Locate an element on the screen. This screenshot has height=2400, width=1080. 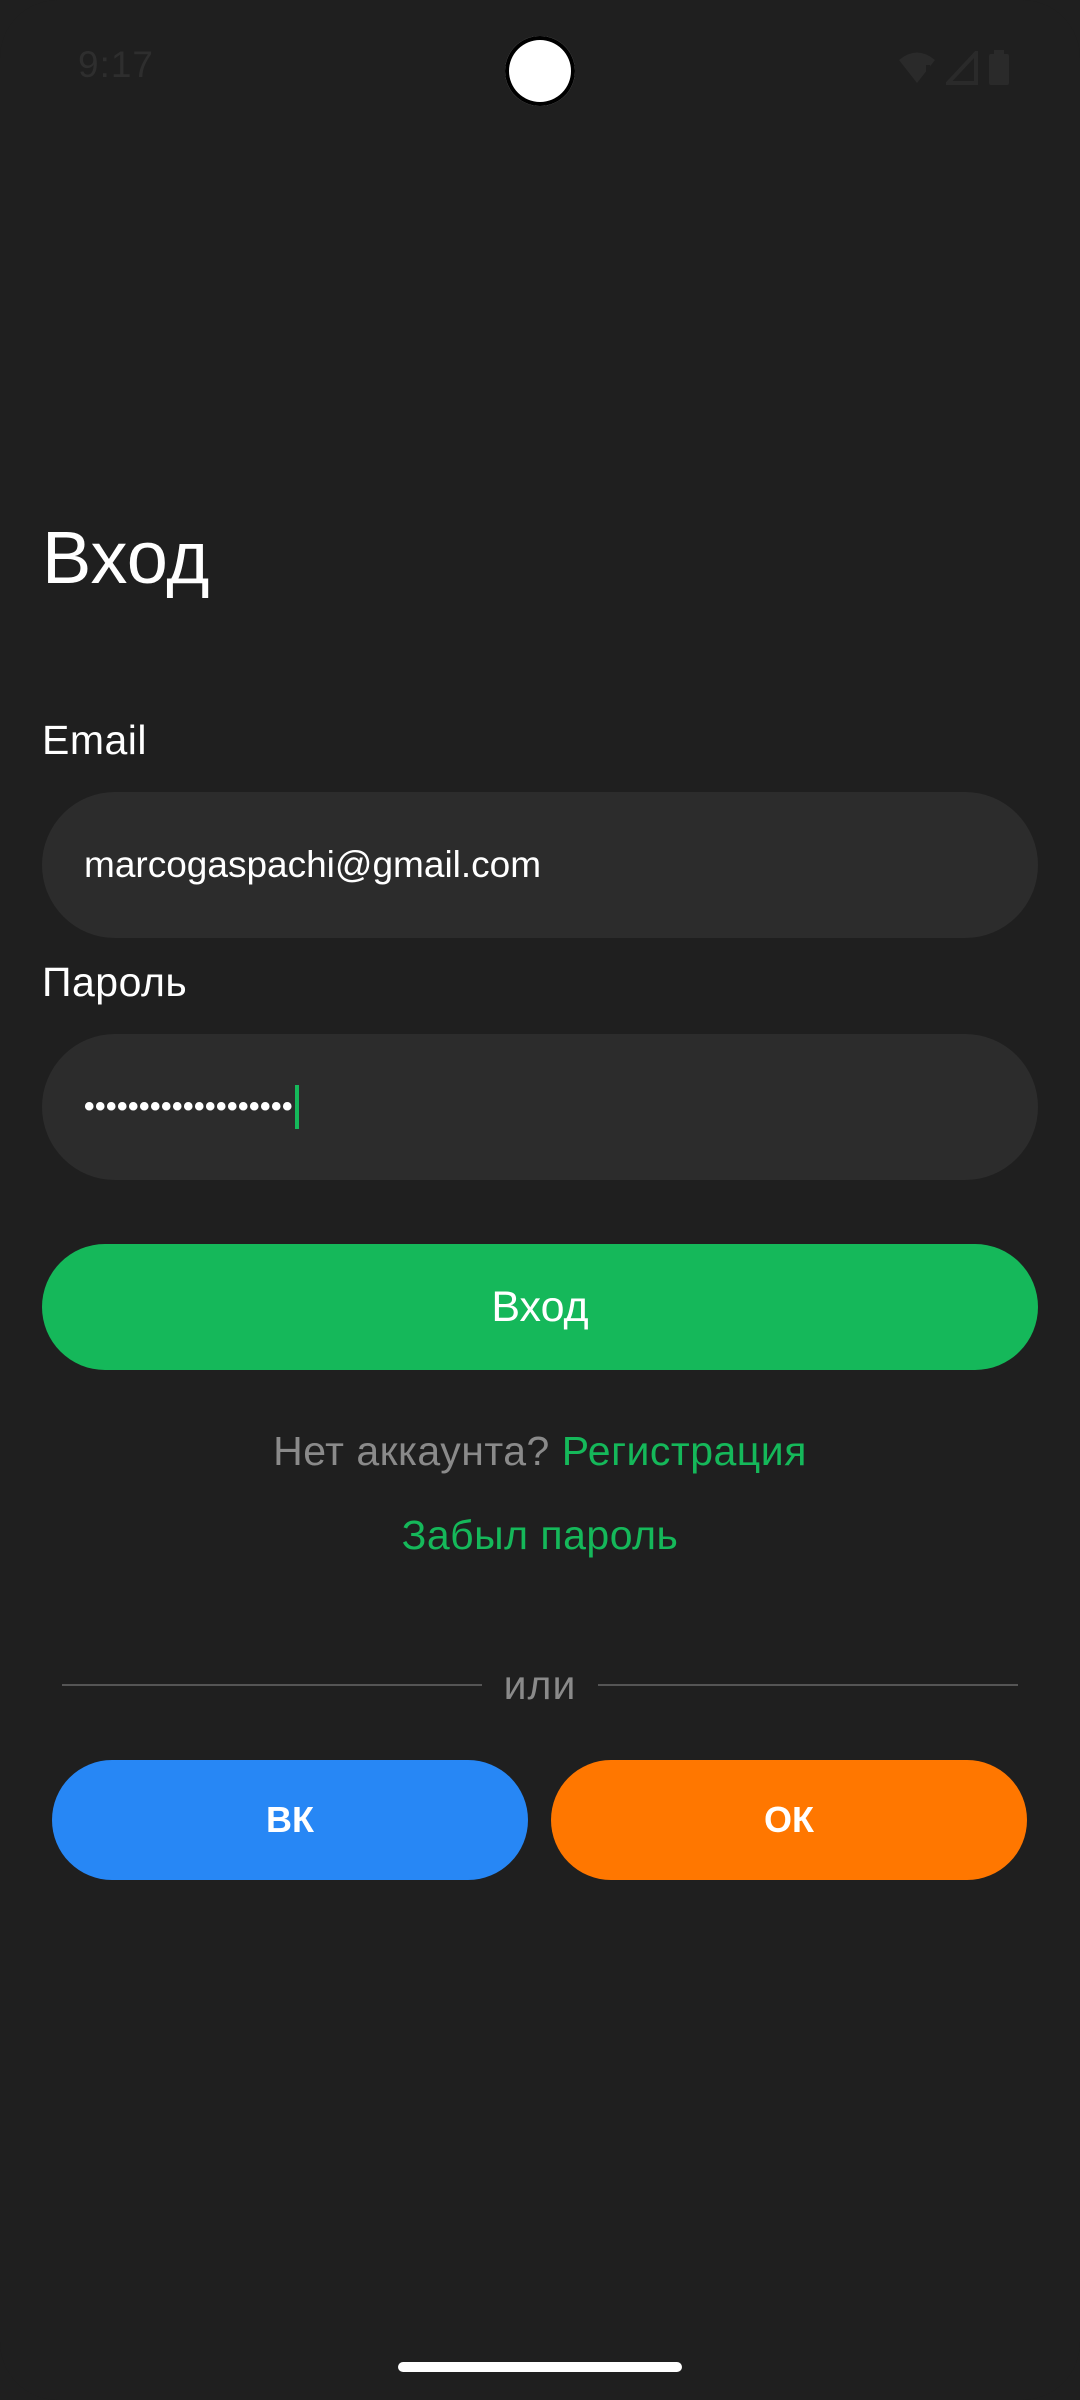
status-icons is located at coordinates (954, 69).